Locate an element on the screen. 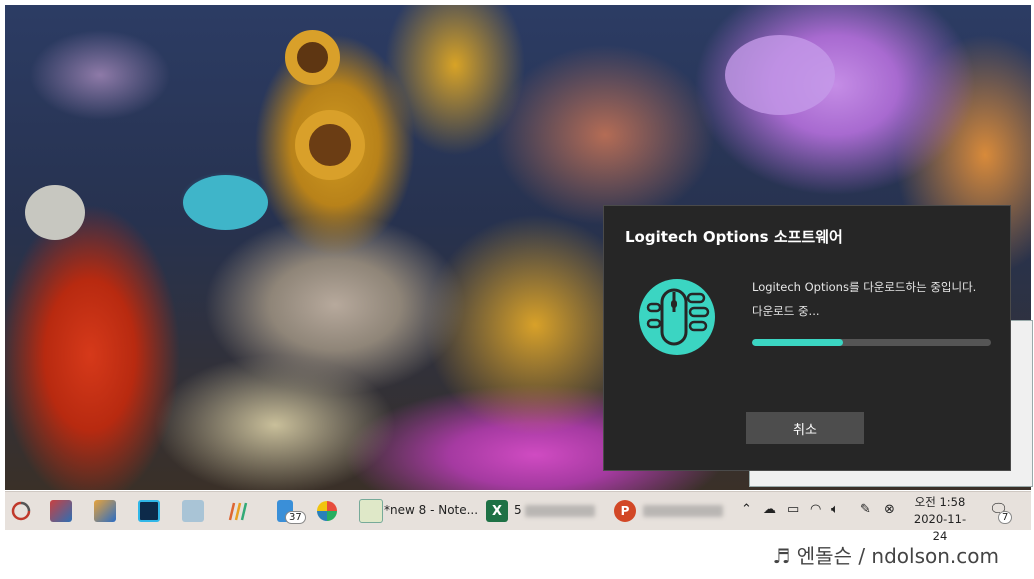  sponge-opening-top is located at coordinates (312, 57).